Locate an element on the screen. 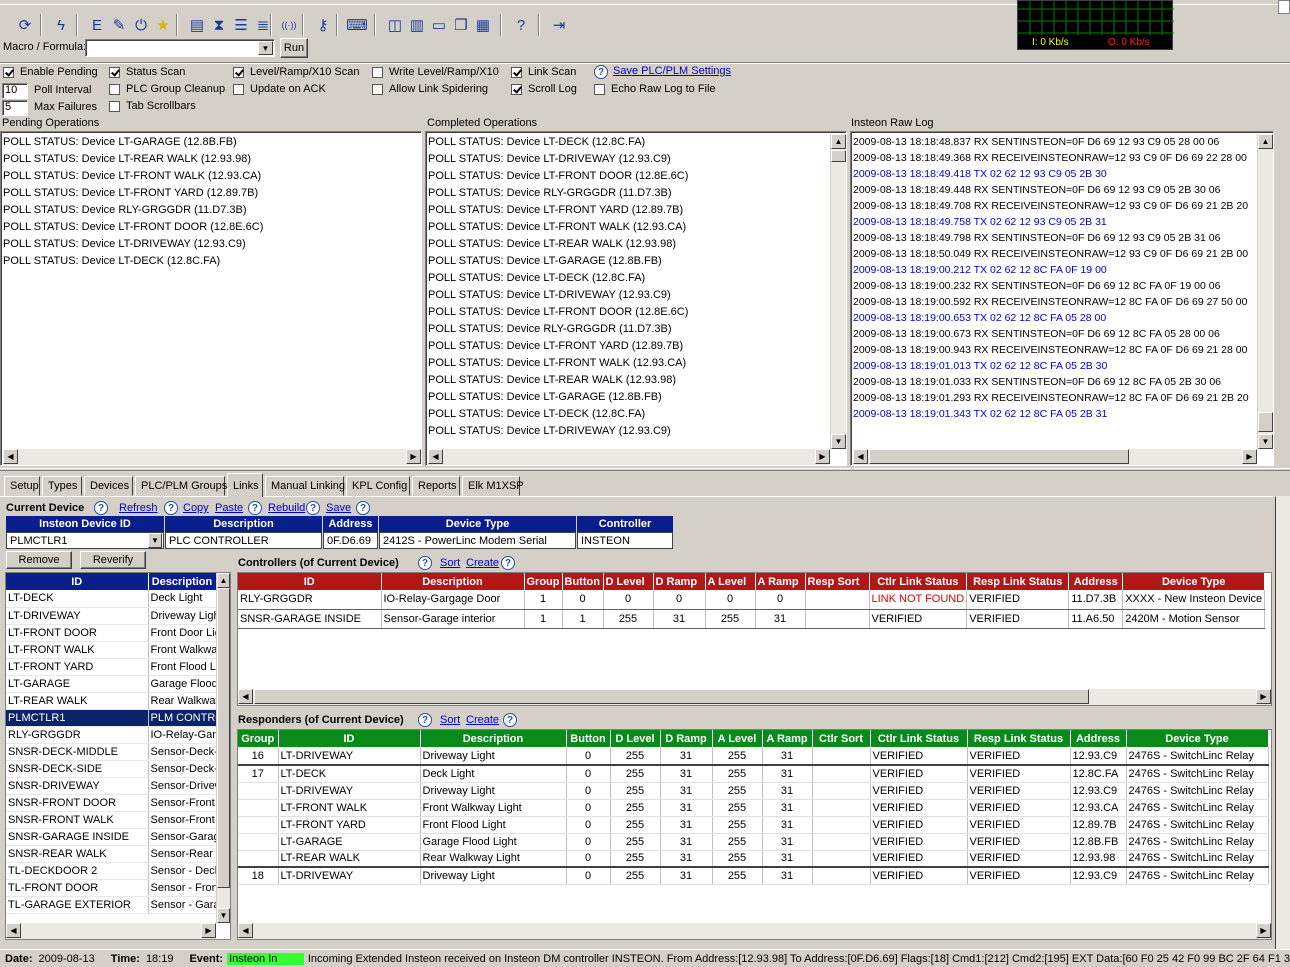 The image size is (1290, 967). controllers-header: A Level is located at coordinates (730, 581).